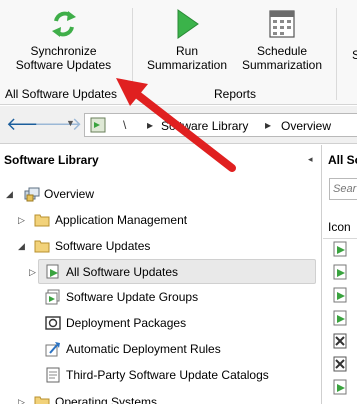 The width and height of the screenshot is (357, 404). I want to click on group-label-all-software-updates: All Software Updates, so click(61, 94).